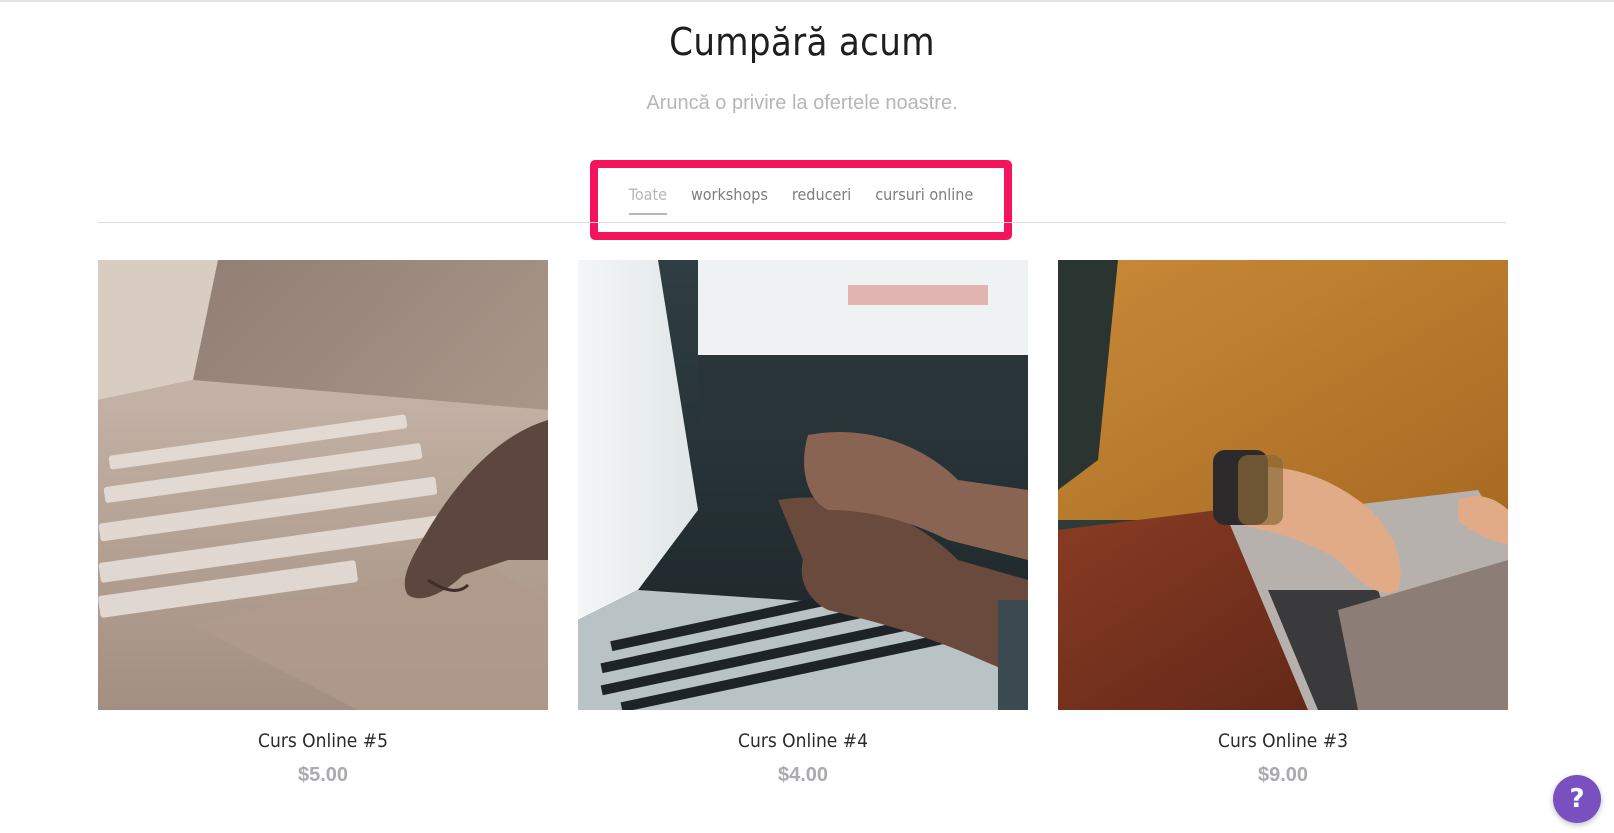 Image resolution: width=1614 pixels, height=833 pixels. What do you see at coordinates (1283, 741) in the screenshot?
I see `product-name: Curs Online #3` at bounding box center [1283, 741].